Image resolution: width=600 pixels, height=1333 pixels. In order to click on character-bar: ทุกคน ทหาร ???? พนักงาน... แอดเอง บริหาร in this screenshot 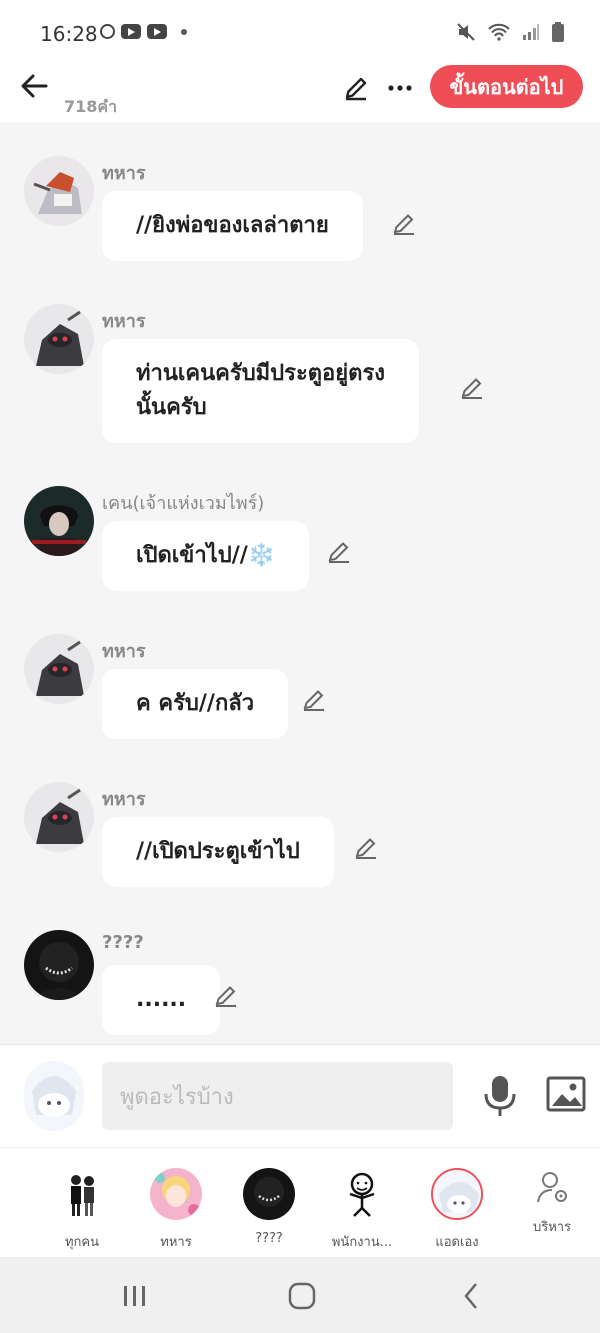, I will do `click(300, 1202)`.